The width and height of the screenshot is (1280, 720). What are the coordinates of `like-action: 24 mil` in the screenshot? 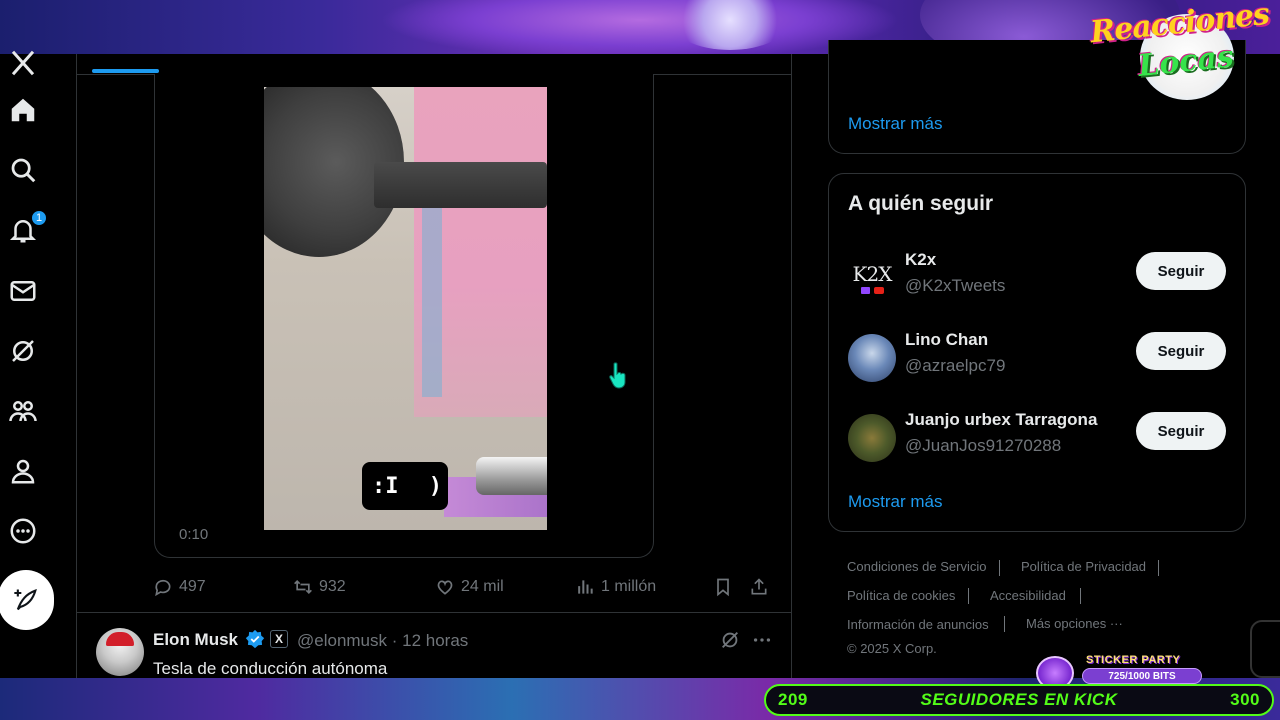 It's located at (469, 587).